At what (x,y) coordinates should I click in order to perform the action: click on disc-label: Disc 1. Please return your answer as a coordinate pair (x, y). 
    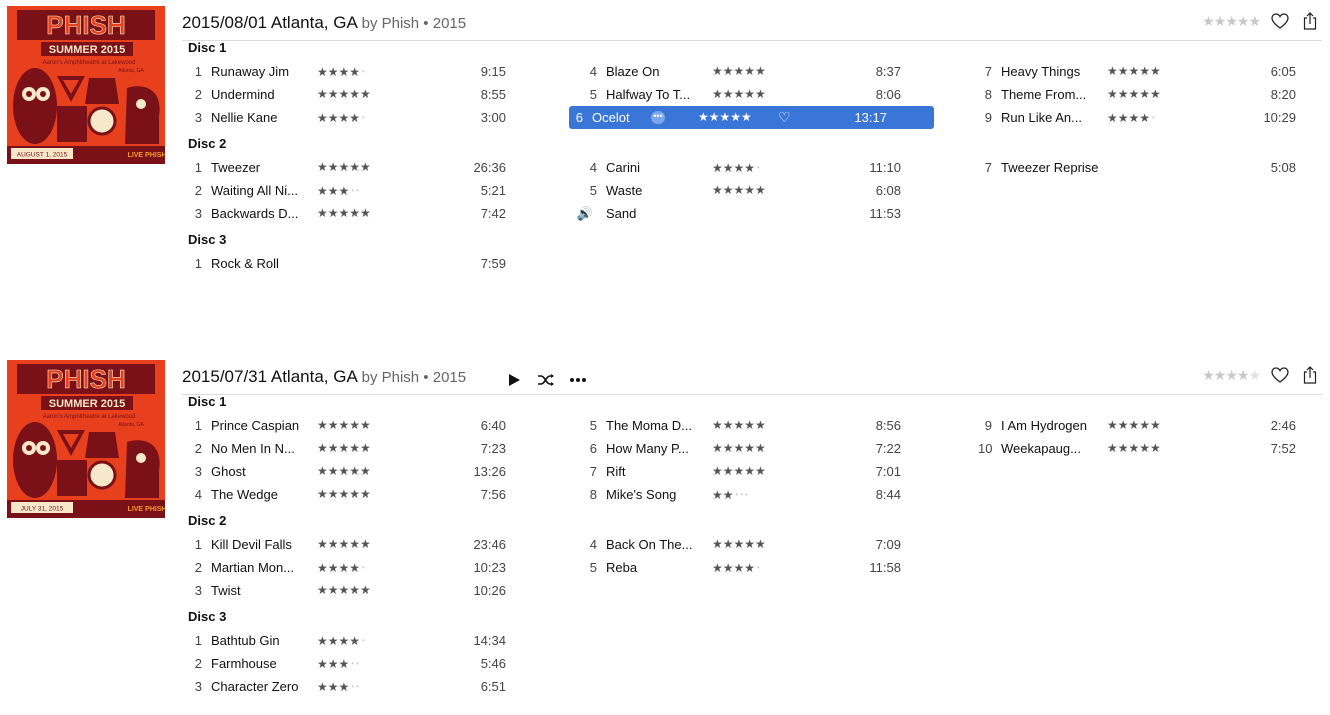
    Looking at the image, I should click on (207, 47).